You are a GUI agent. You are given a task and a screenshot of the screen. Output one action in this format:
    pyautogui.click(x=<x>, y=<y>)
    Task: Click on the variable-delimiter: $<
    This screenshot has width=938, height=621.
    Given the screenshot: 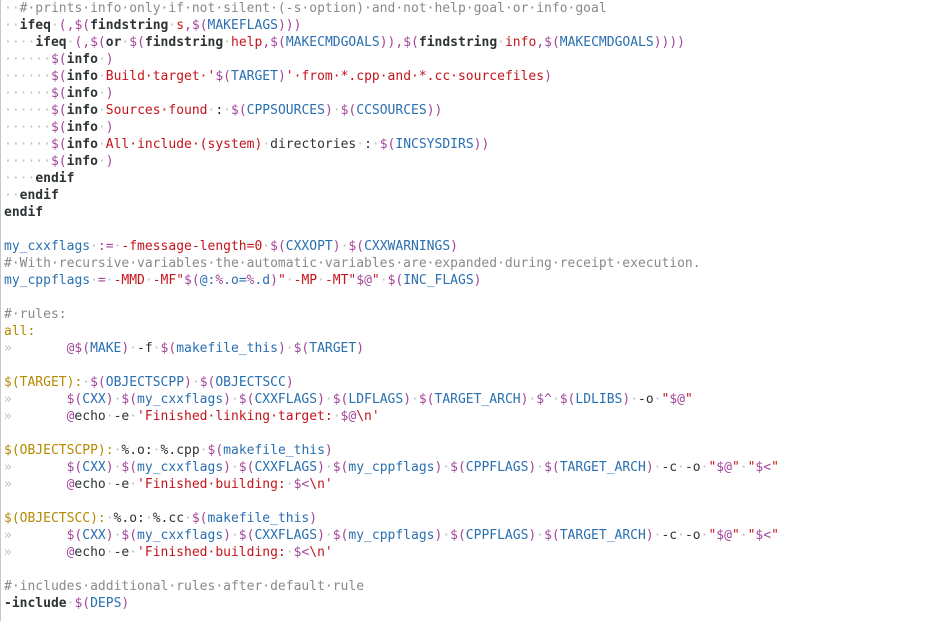 What is the action you would take?
    pyautogui.click(x=763, y=467)
    